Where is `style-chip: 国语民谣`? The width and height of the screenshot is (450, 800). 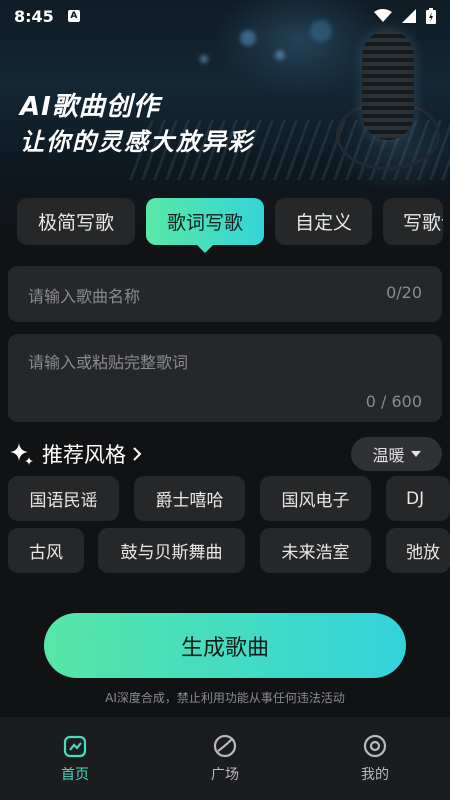
style-chip: 国语民谣 is located at coordinates (63, 498).